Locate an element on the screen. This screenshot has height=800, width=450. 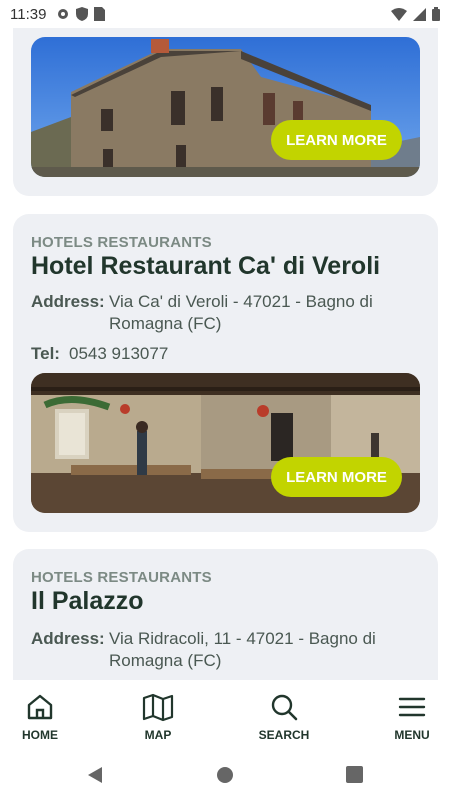
nav-menu-label: MENU is located at coordinates (412, 735).